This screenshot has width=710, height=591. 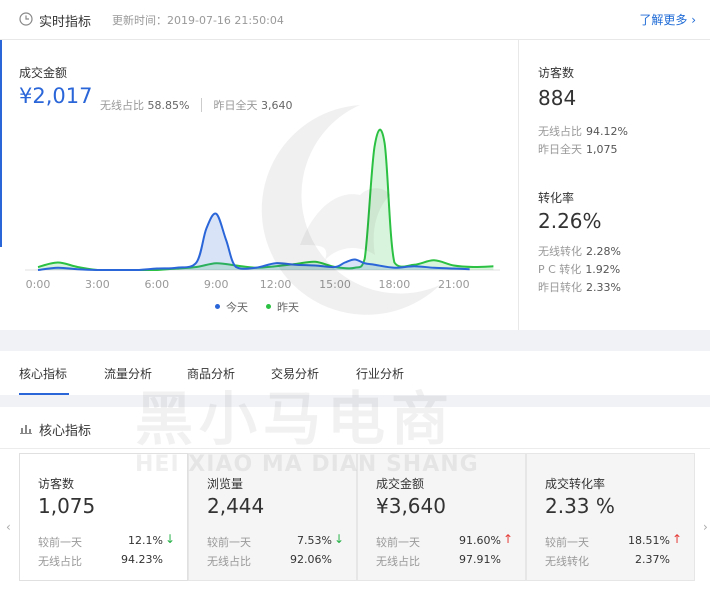 What do you see at coordinates (556, 198) in the screenshot?
I see `conversion-label: 转化率` at bounding box center [556, 198].